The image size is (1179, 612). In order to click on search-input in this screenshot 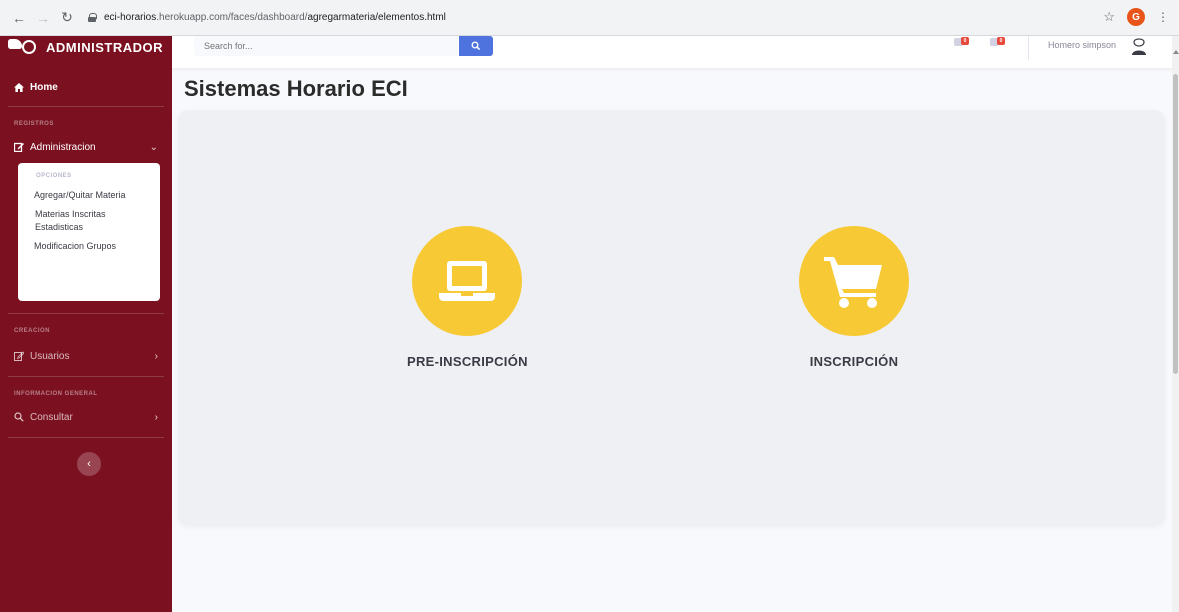, I will do `click(326, 46)`.